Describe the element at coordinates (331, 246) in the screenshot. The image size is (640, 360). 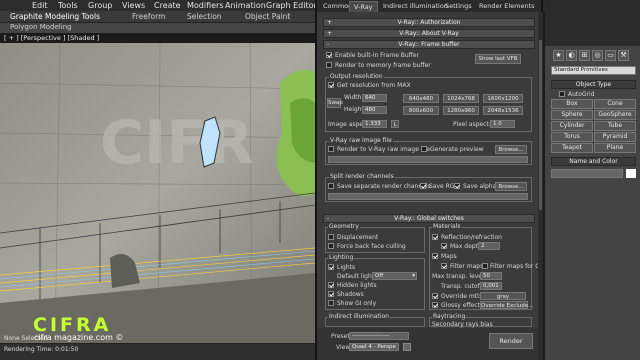
I see `force-backface-checkbox` at that location.